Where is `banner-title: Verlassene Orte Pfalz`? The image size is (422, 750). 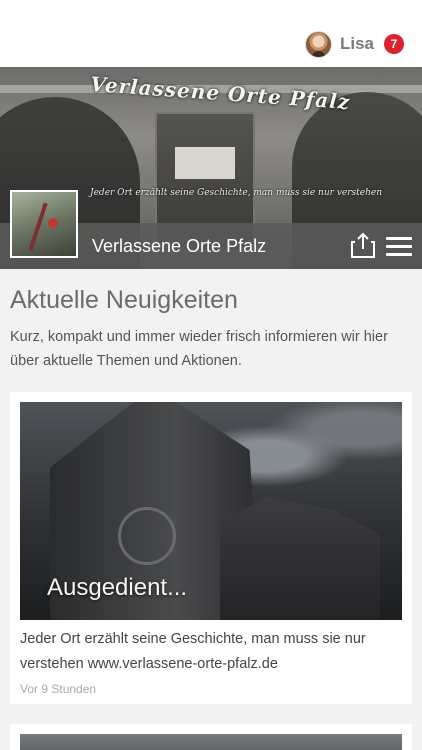 banner-title: Verlassene Orte Pfalz is located at coordinates (220, 93).